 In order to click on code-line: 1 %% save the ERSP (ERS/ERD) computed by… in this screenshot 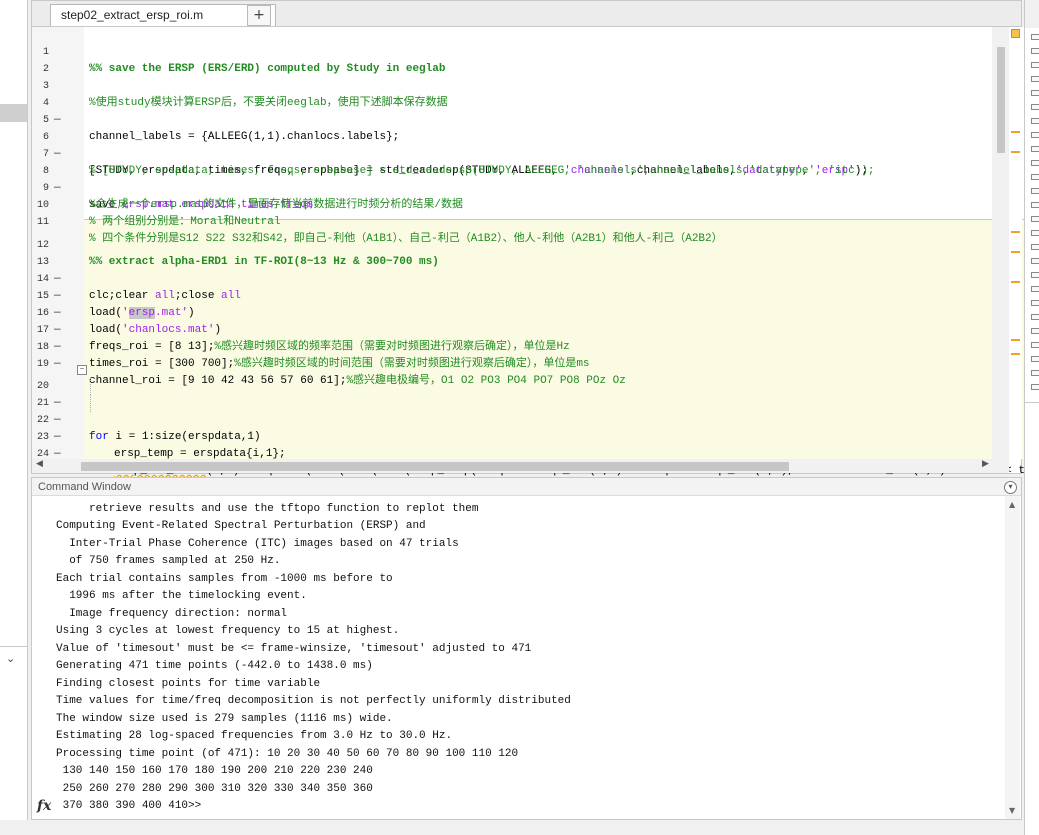, I will do `click(527, 51)`.